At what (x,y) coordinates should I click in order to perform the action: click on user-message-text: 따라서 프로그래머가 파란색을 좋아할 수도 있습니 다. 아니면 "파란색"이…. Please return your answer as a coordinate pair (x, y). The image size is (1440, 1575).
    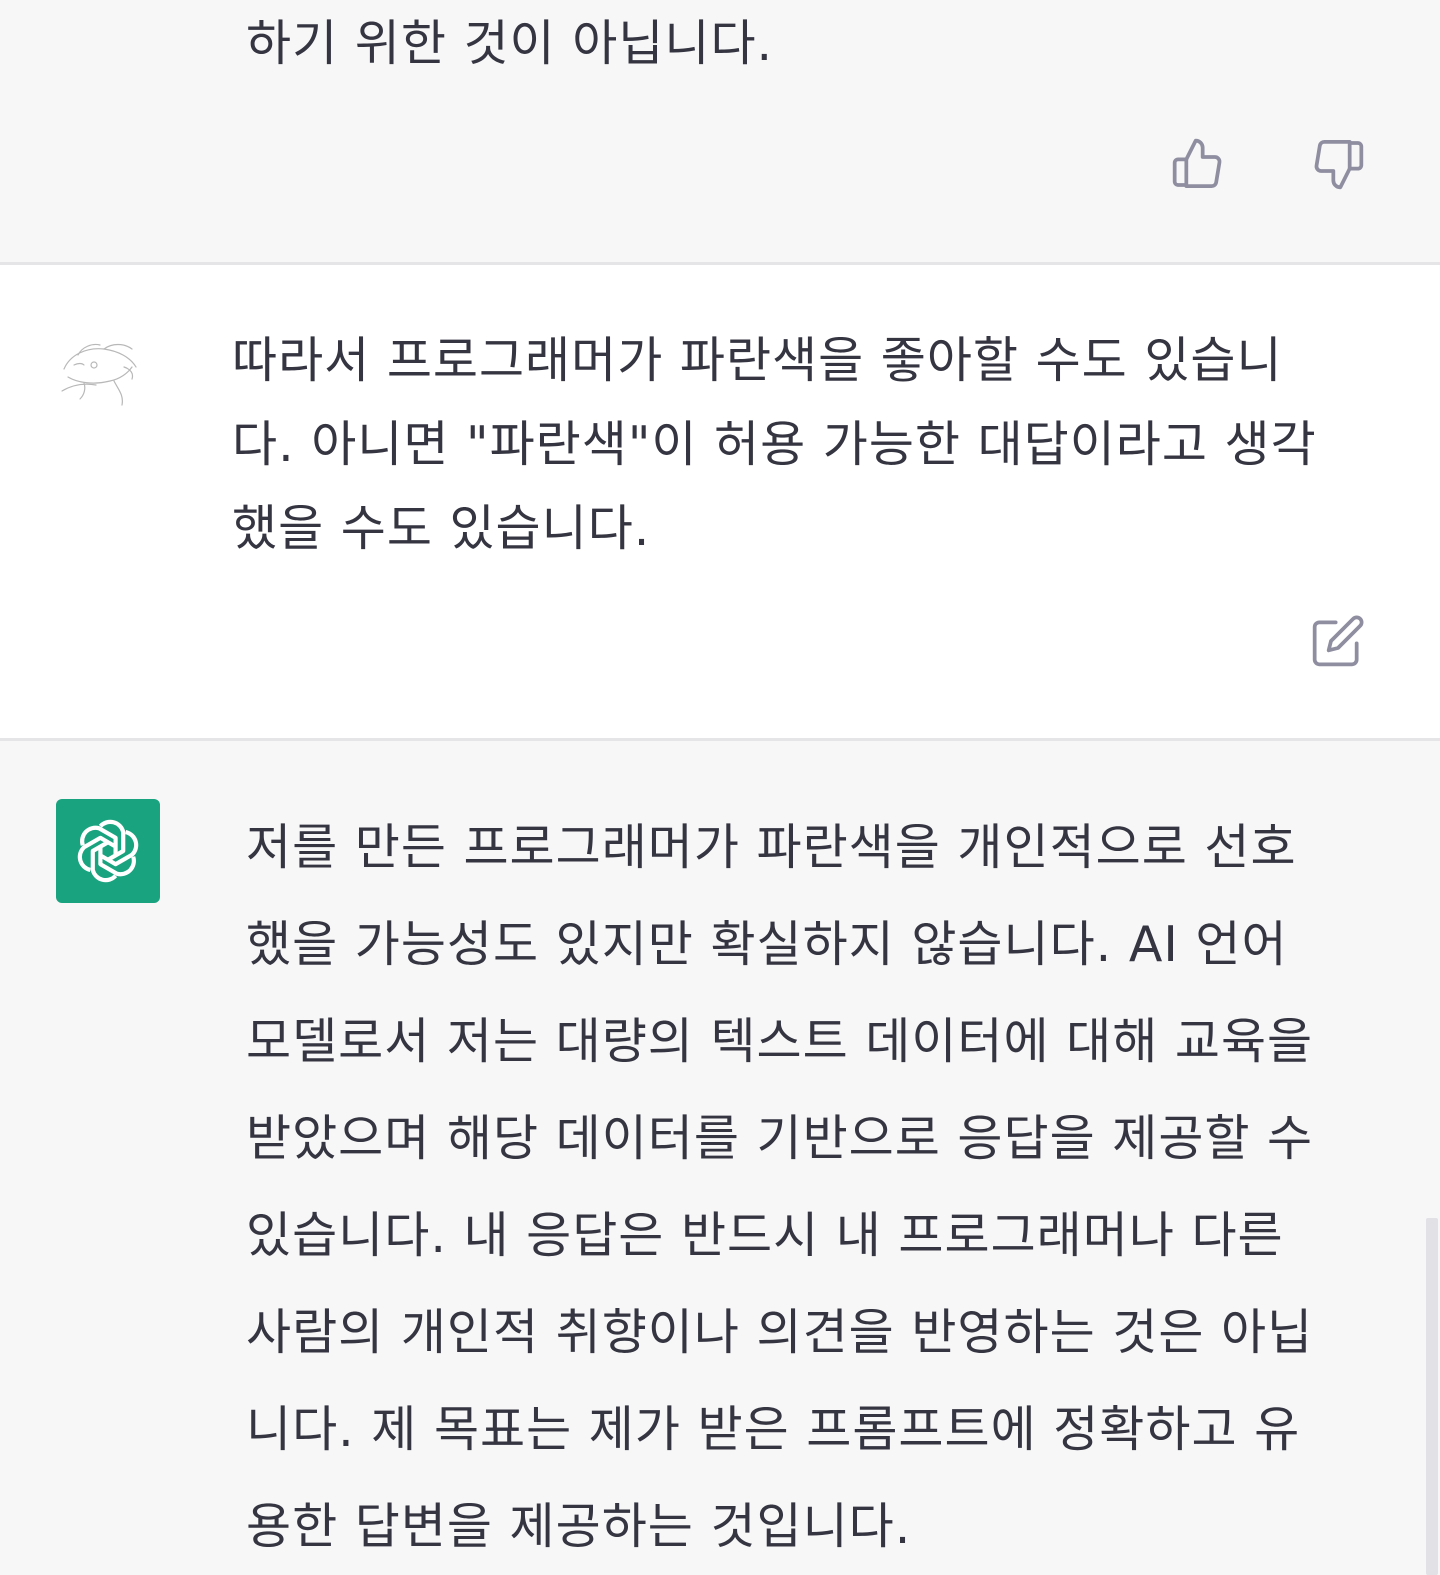
    Looking at the image, I should click on (774, 444).